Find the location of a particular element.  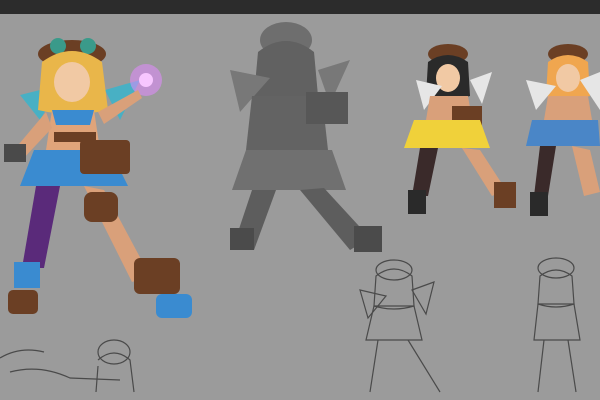

color-variant-yellow-figure is located at coordinates (460, 129).